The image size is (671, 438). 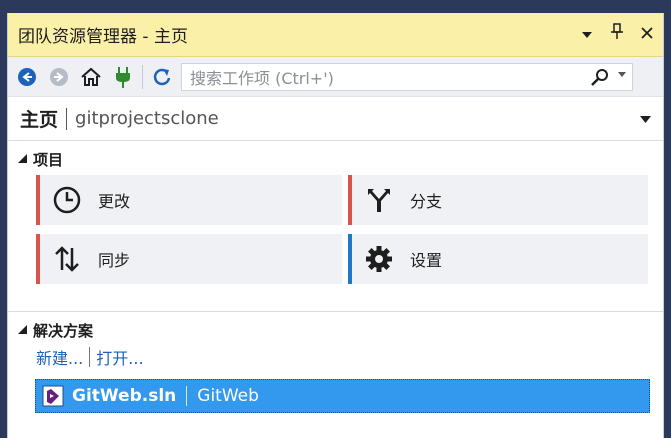 I want to click on projects-heading: 项目, so click(x=48, y=160).